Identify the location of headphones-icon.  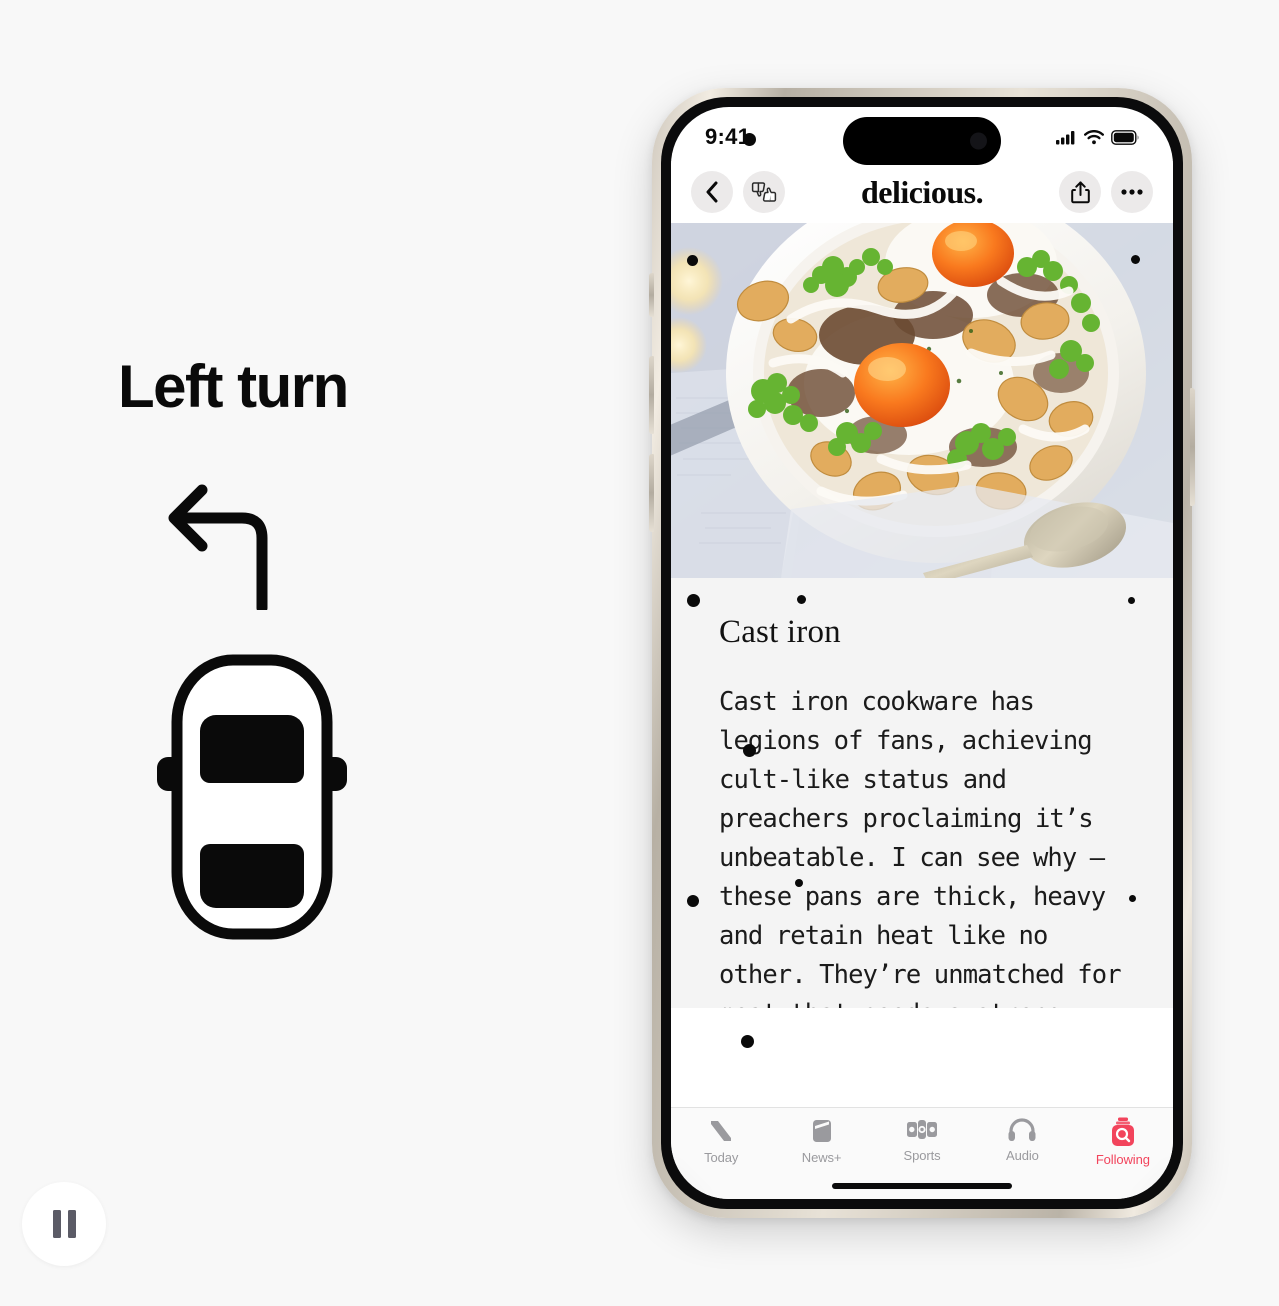
(1022, 1129).